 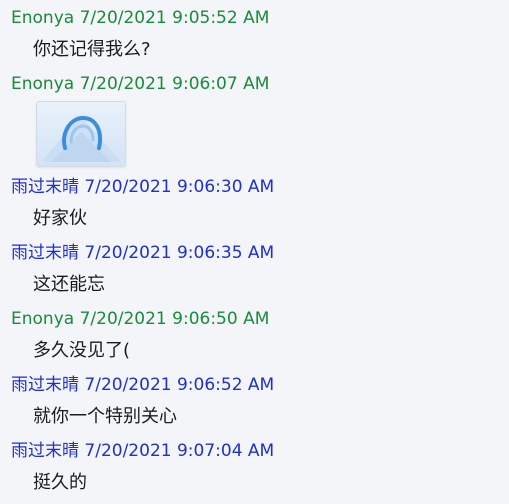 What do you see at coordinates (179, 451) in the screenshot?
I see `message-timestamp: 7/20/2021 9:07:04 AM` at bounding box center [179, 451].